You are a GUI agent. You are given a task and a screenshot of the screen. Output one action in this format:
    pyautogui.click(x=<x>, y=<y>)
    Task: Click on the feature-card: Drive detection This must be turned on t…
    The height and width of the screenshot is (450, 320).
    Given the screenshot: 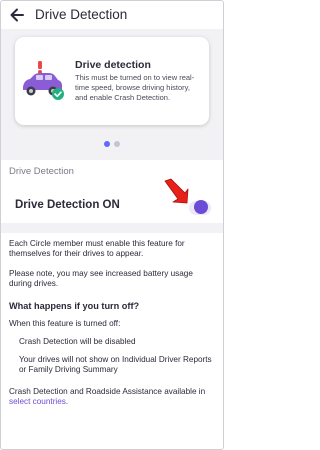 What is the action you would take?
    pyautogui.click(x=112, y=81)
    